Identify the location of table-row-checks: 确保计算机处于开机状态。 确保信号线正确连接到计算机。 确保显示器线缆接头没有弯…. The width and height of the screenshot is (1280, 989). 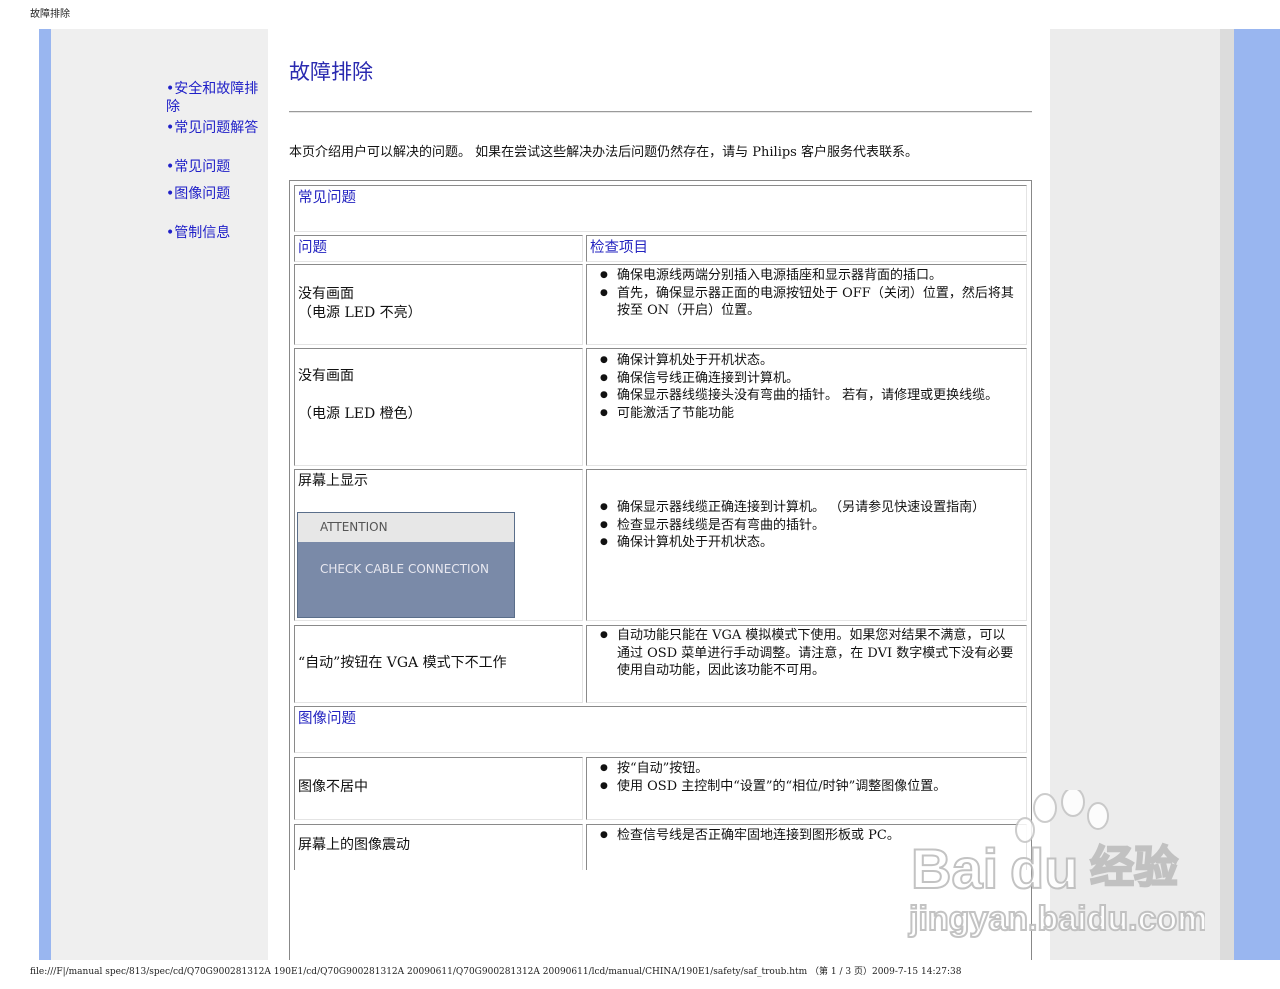
(806, 407).